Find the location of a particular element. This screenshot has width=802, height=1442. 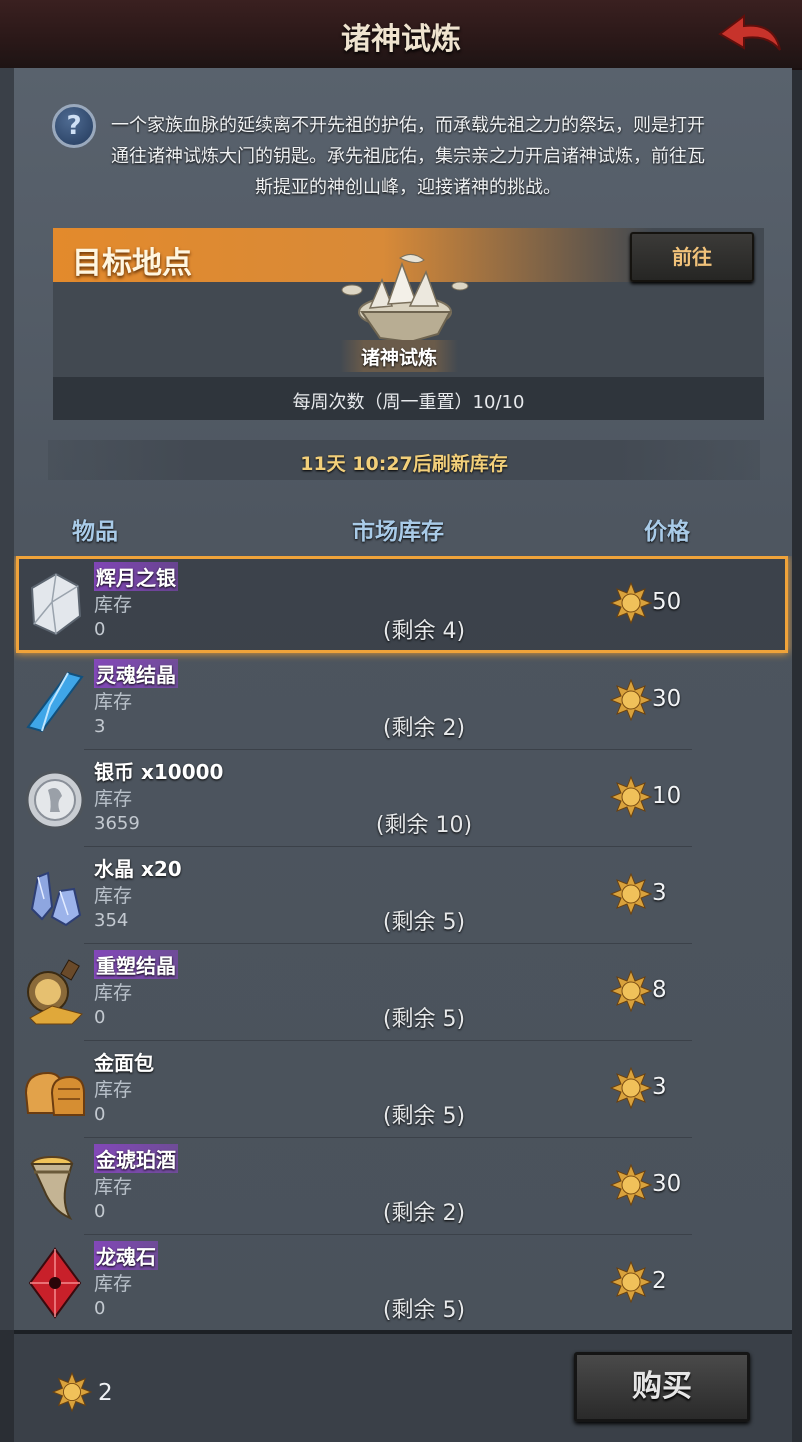

column-item: 物品 is located at coordinates (95, 532).